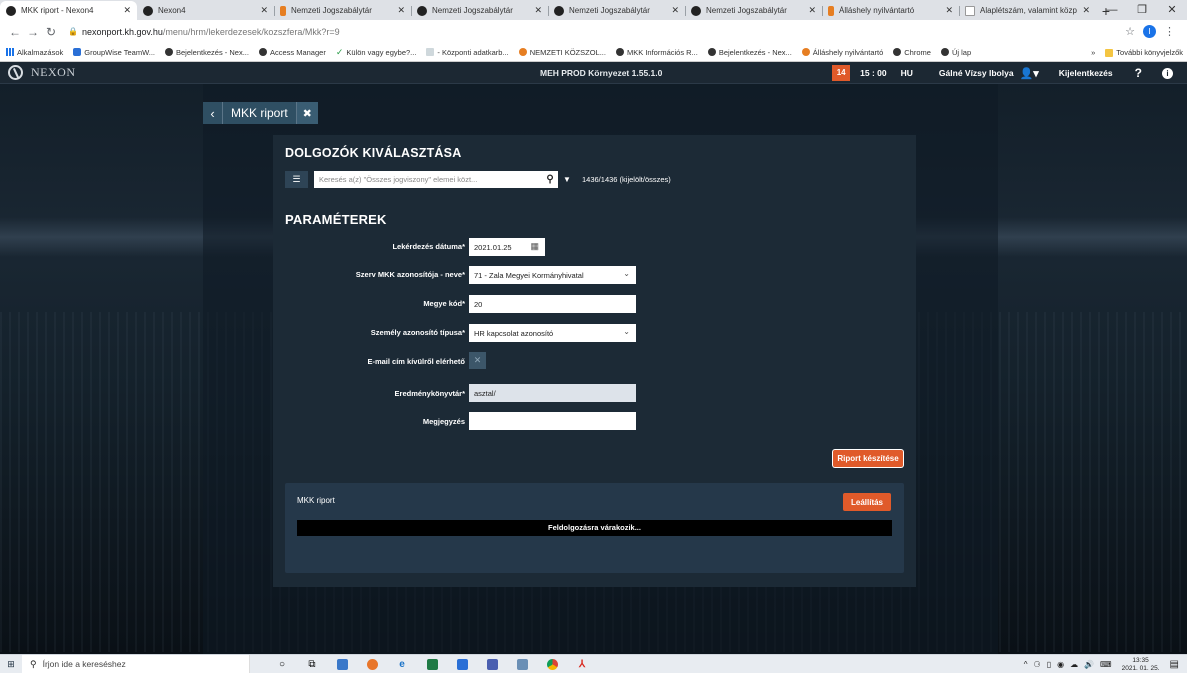 This screenshot has height=673, width=1187. Describe the element at coordinates (552, 304) in the screenshot. I see `county-code-field: 20` at that location.